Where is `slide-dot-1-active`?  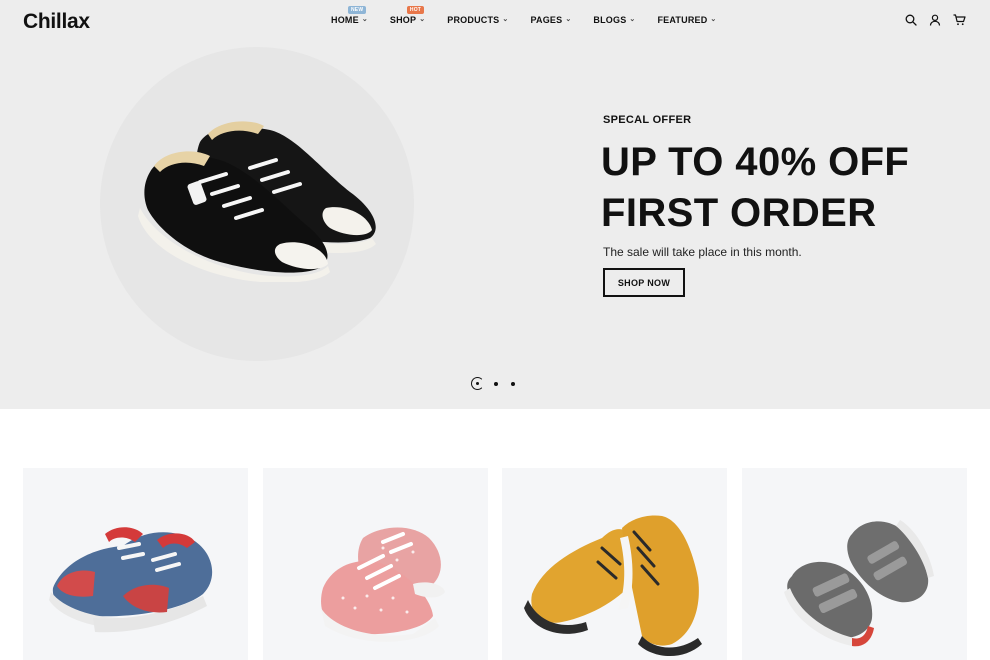
slide-dot-1-active is located at coordinates (477, 383).